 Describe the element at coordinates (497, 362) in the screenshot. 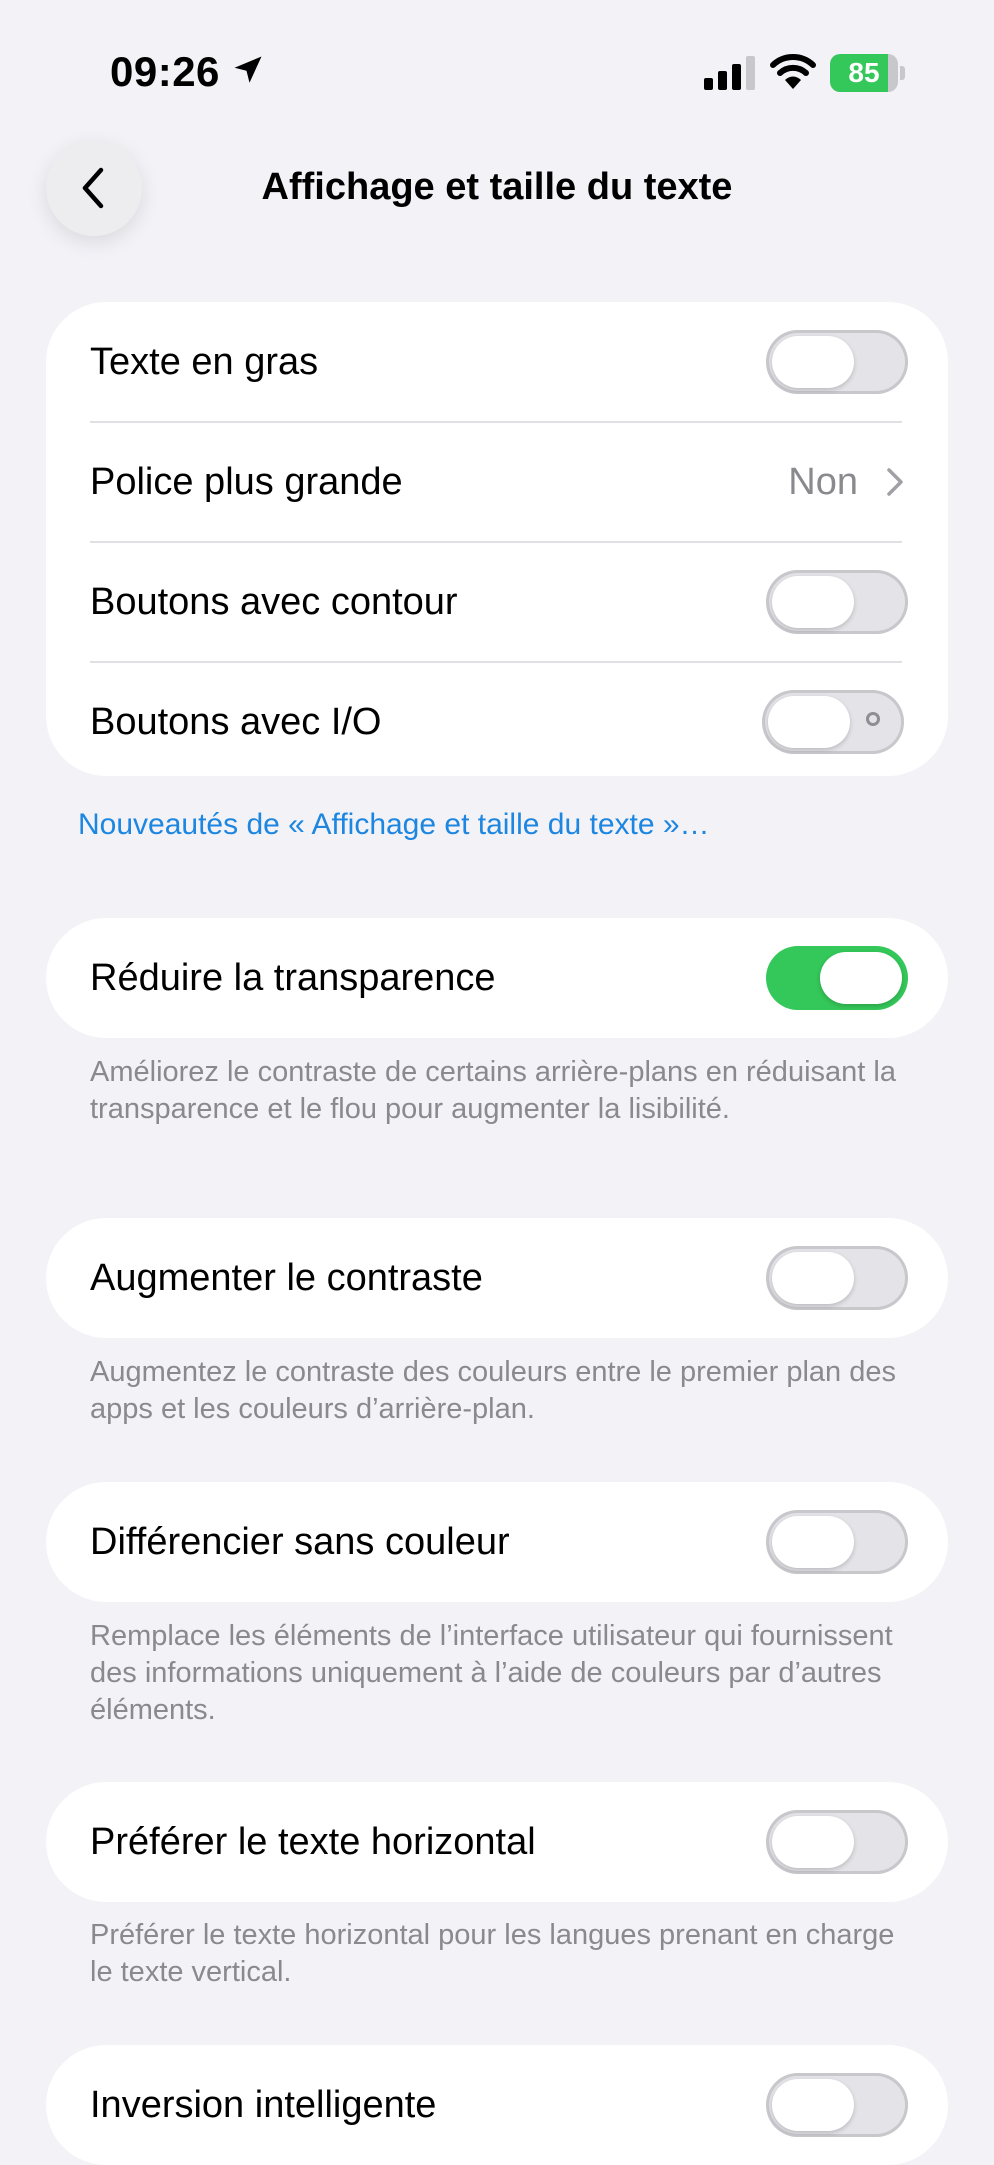

I see `row-bold-text: Texte en gras` at that location.